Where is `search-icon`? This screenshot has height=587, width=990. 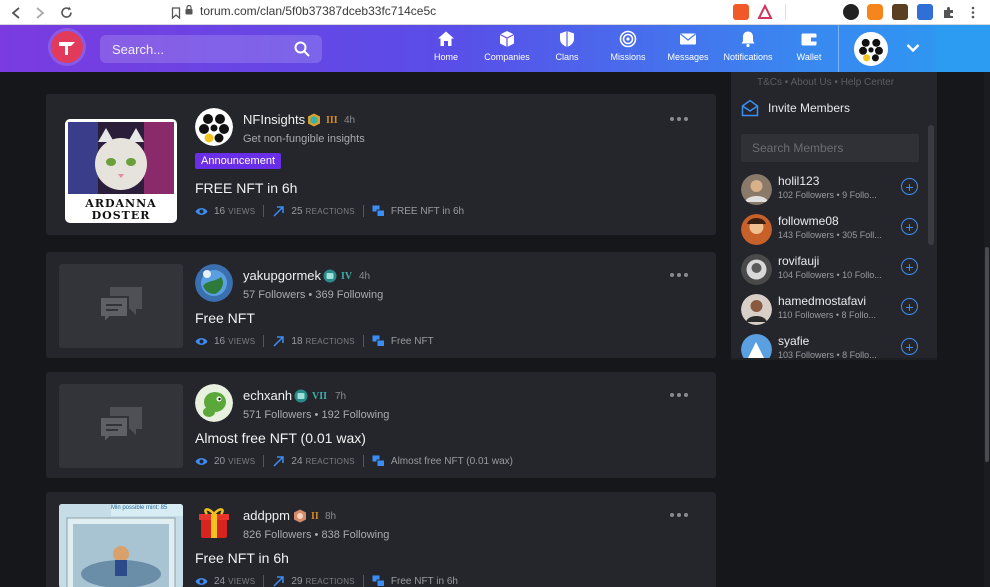 search-icon is located at coordinates (302, 49).